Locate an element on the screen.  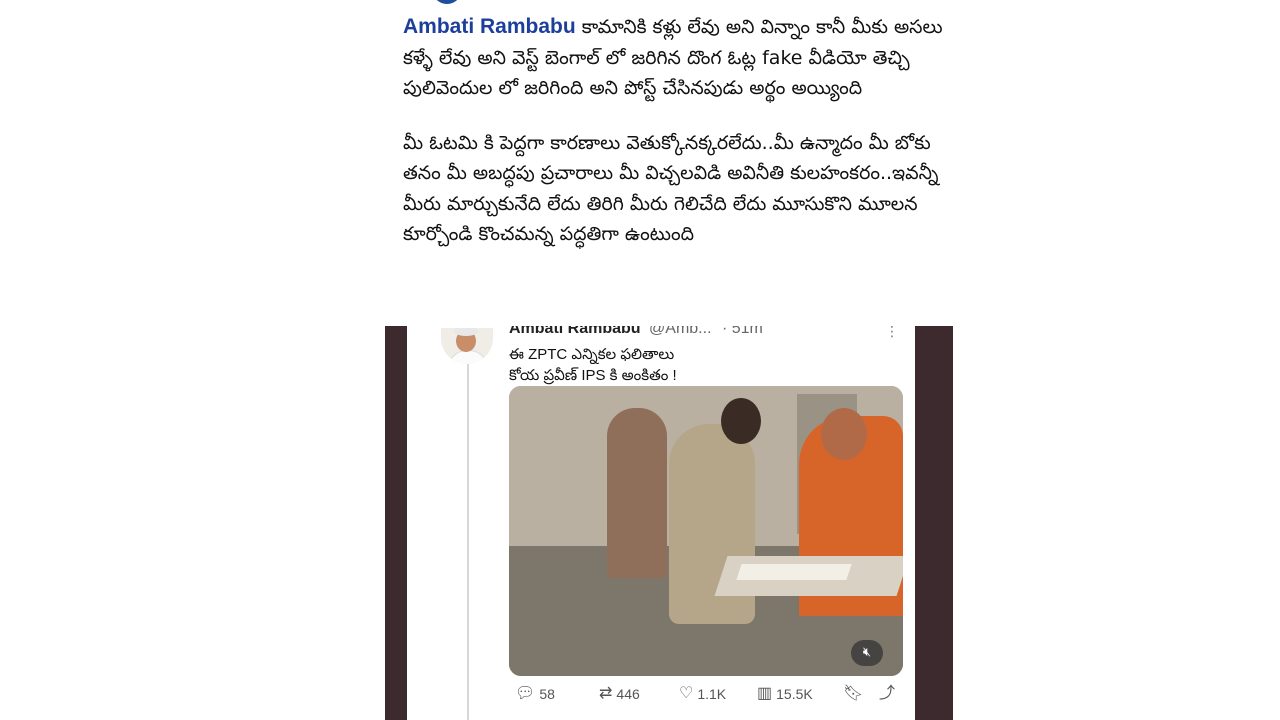
repost-icon: ⇄ is located at coordinates (606, 693).